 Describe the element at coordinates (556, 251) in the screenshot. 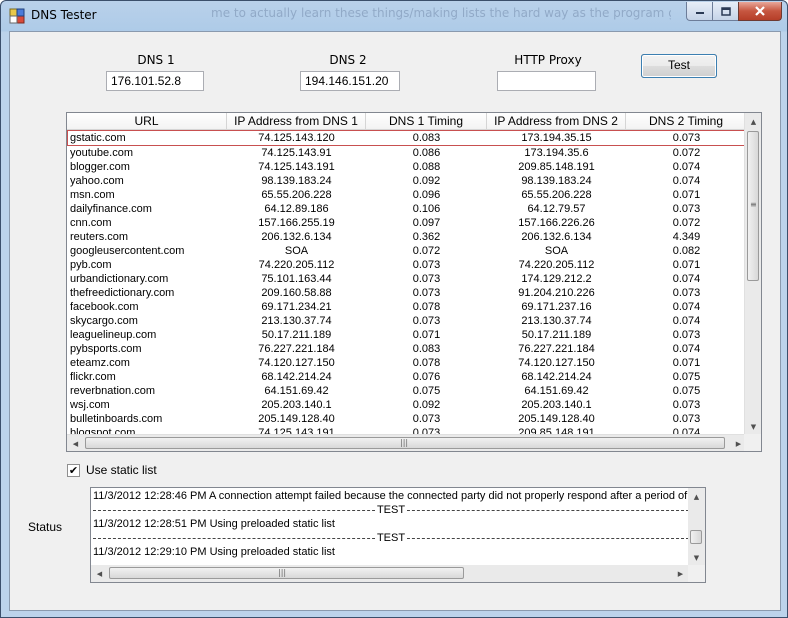

I see `cell-ip-dns2: SOA` at that location.